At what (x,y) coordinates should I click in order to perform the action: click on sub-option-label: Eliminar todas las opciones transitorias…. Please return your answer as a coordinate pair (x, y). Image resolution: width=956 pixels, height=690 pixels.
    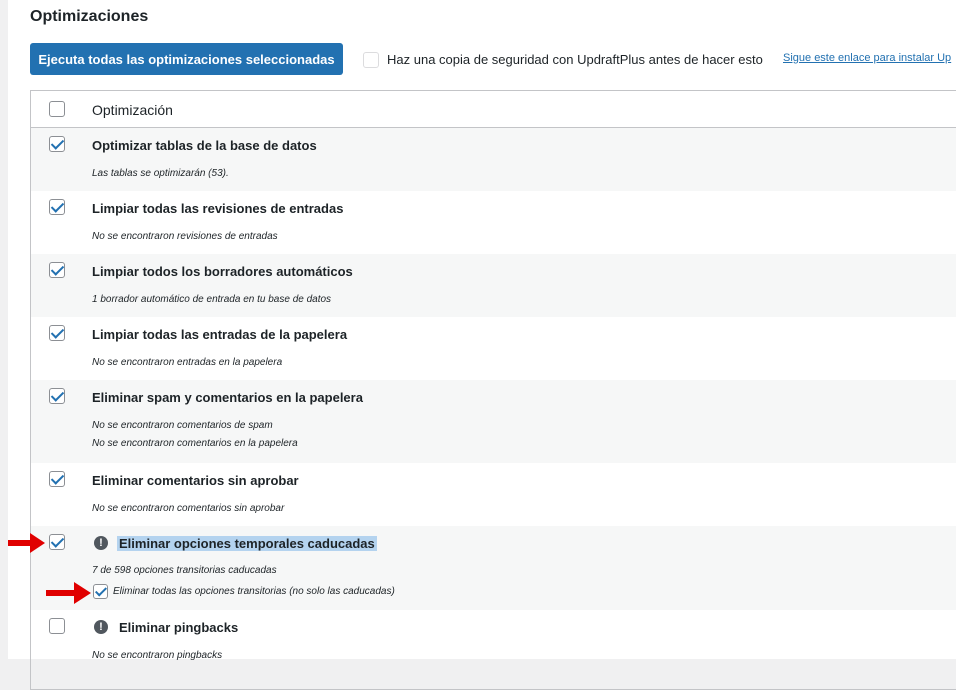
    Looking at the image, I should click on (254, 591).